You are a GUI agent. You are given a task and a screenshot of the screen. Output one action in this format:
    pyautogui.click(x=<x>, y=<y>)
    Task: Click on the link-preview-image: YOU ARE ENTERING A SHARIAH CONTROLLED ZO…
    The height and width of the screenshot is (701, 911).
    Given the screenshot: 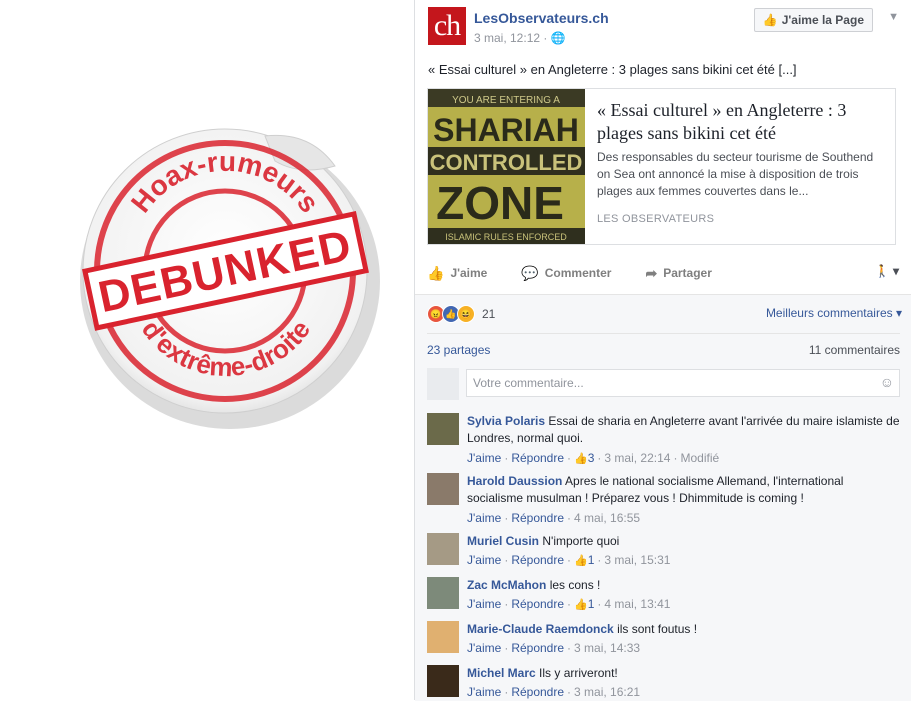 What is the action you would take?
    pyautogui.click(x=506, y=166)
    